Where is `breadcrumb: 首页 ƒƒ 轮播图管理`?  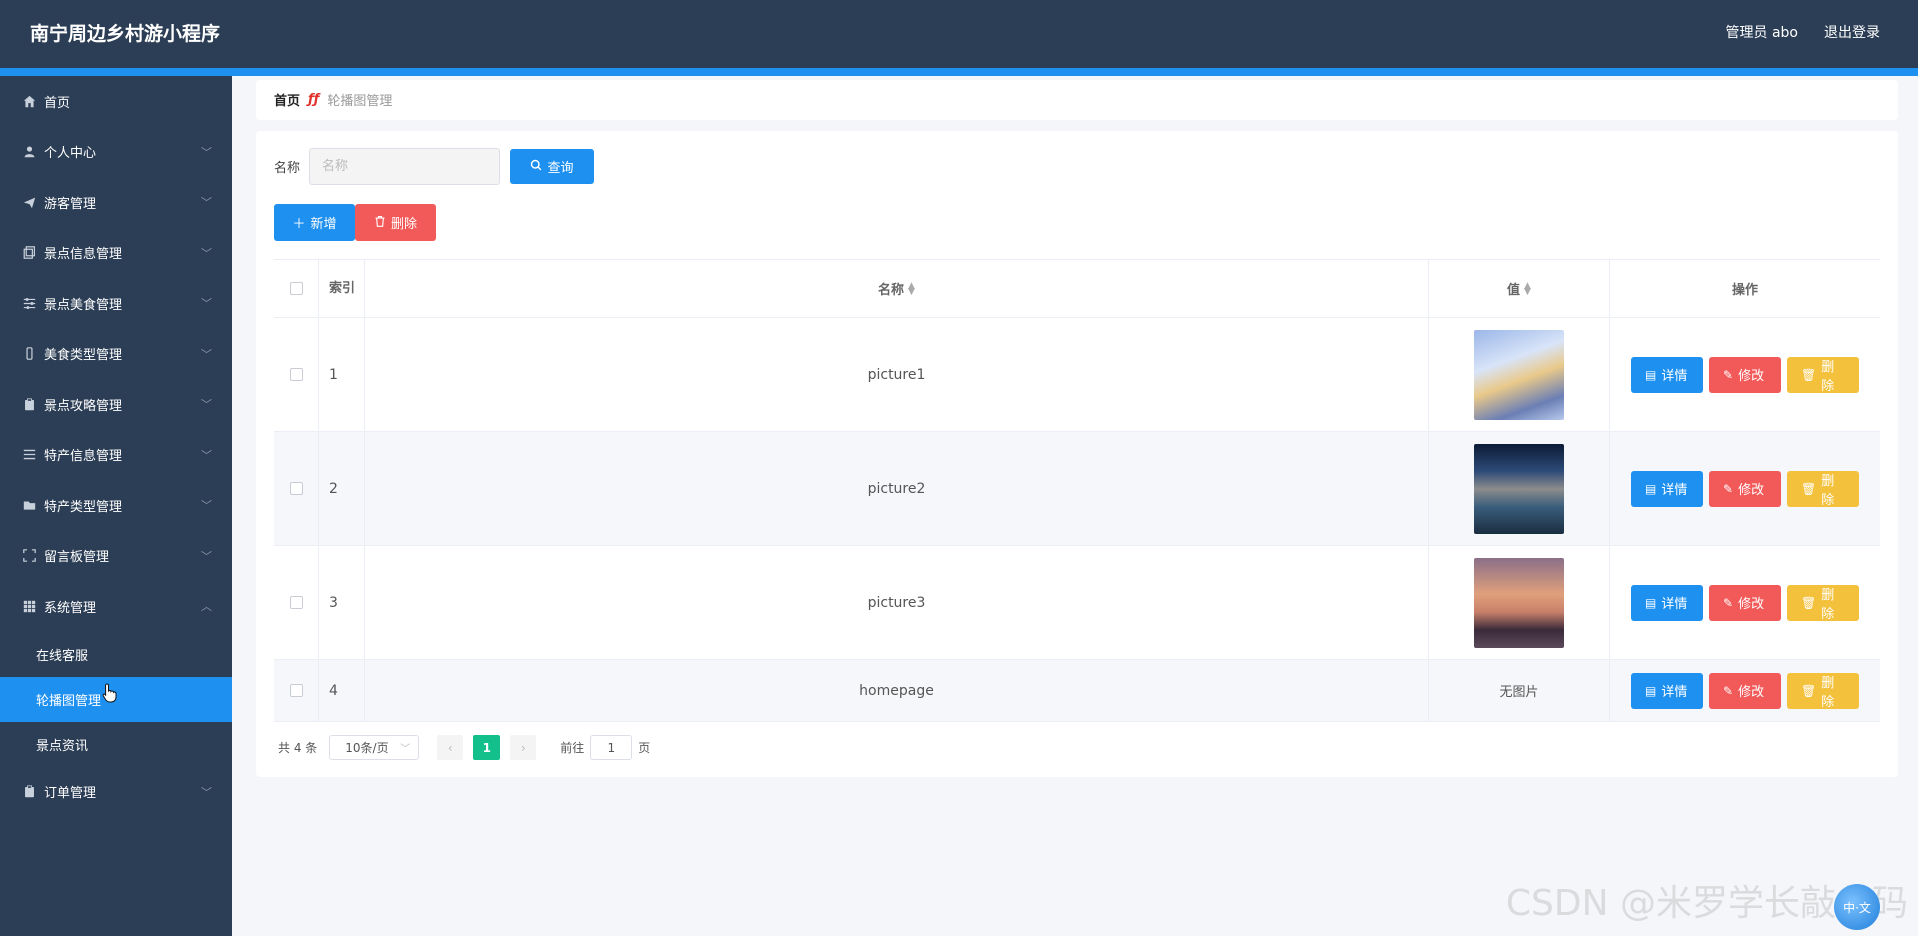 breadcrumb: 首页 ƒƒ 轮播图管理 is located at coordinates (333, 99).